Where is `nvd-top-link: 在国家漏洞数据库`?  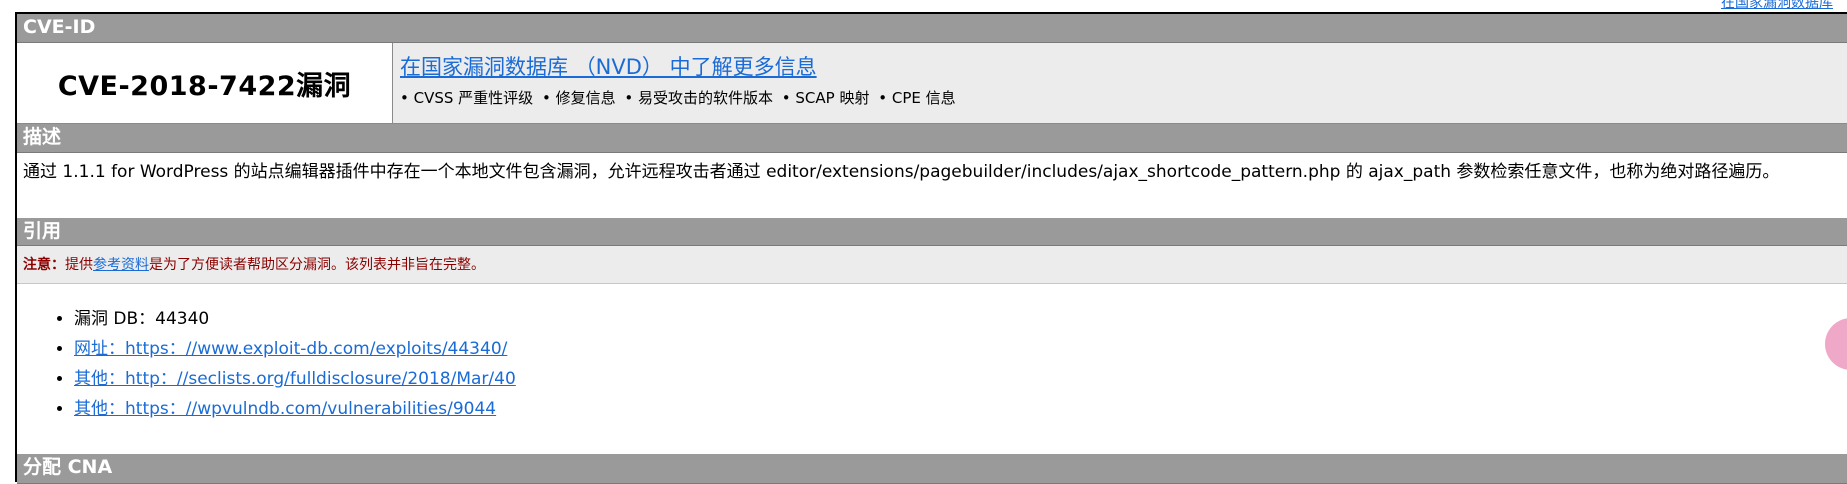 nvd-top-link: 在国家漏洞数据库 is located at coordinates (1777, 6).